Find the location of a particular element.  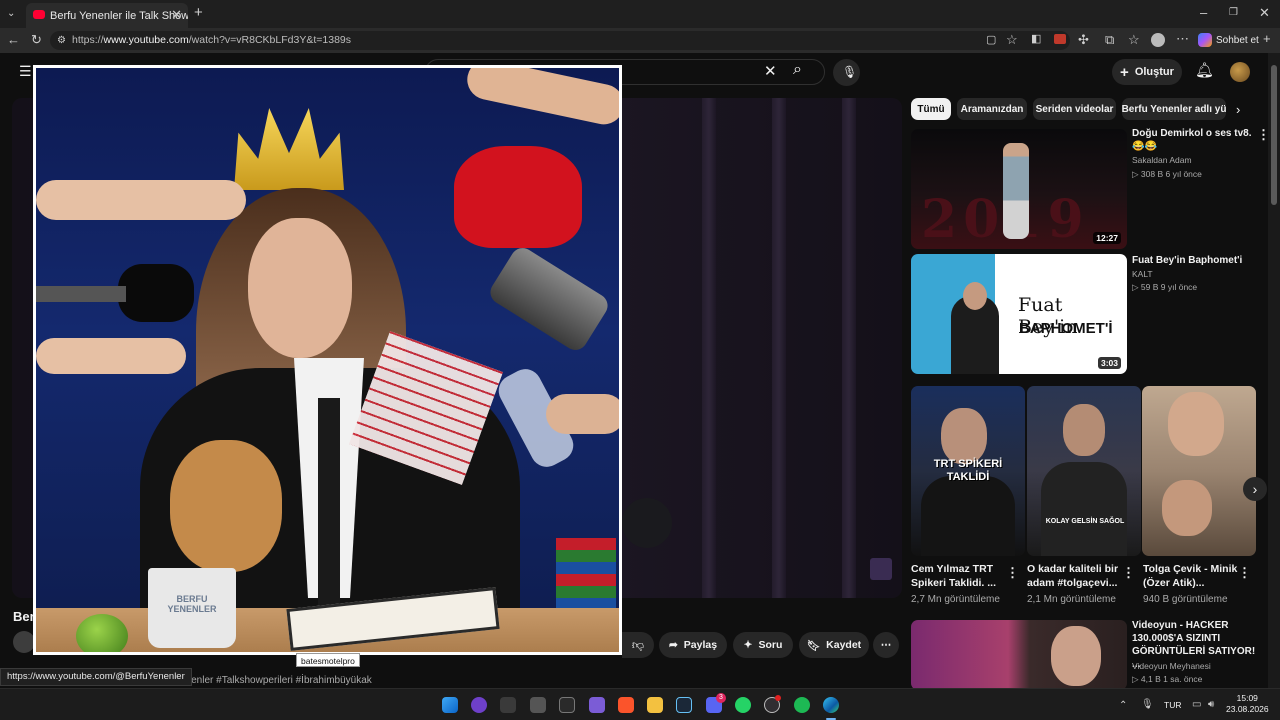

volume-icon: 🔊︎ is located at coordinates (1211, 704).